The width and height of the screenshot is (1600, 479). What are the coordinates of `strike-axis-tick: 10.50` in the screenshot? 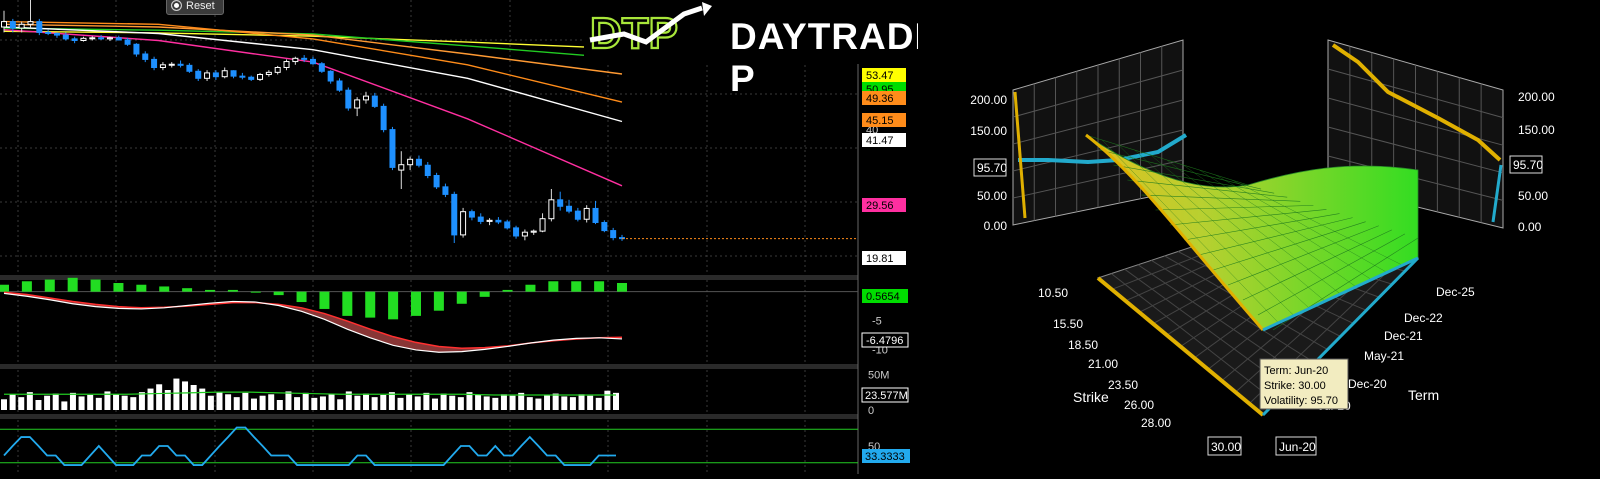 It's located at (1053, 293).